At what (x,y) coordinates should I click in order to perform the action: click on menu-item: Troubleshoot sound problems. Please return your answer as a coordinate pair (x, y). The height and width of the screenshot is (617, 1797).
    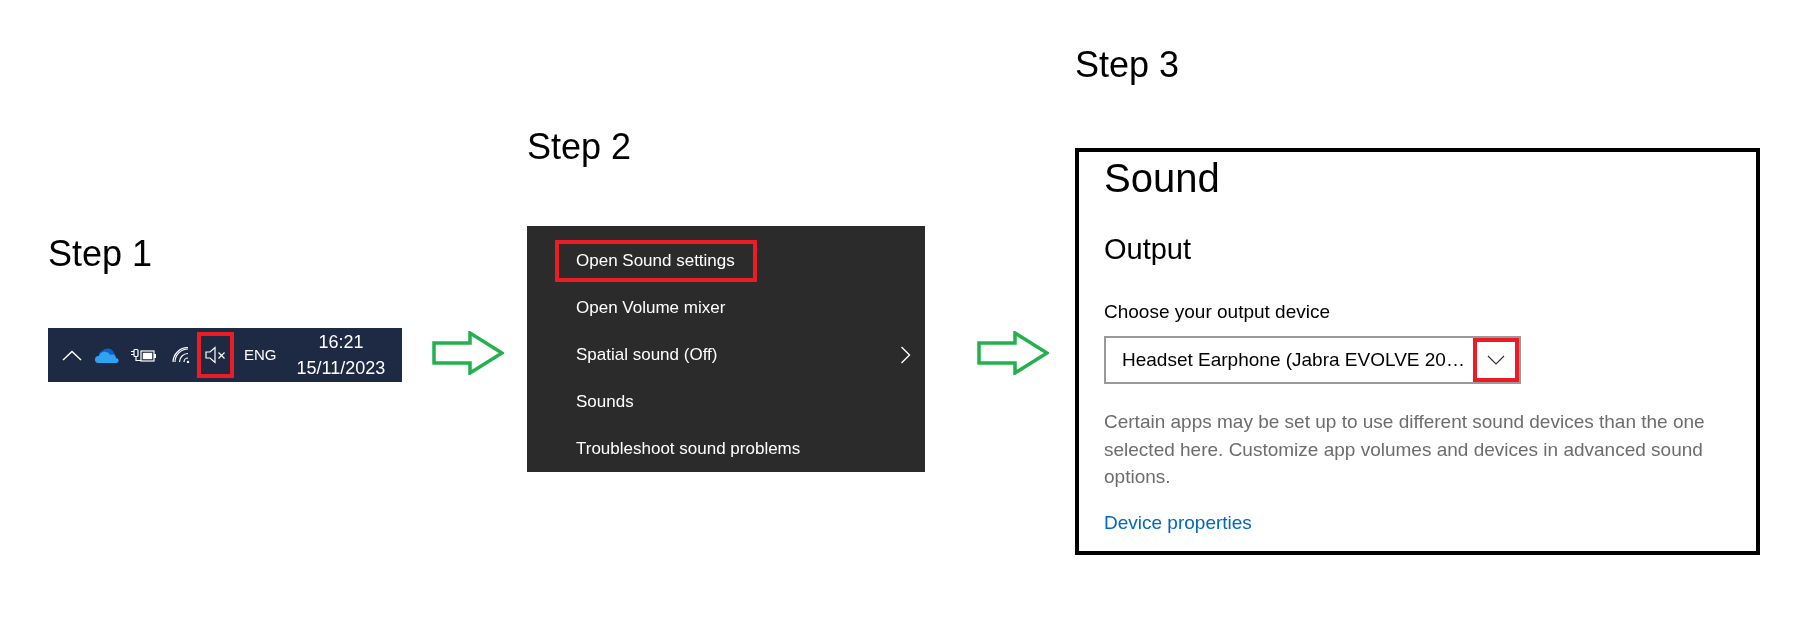
    Looking at the image, I should click on (688, 448).